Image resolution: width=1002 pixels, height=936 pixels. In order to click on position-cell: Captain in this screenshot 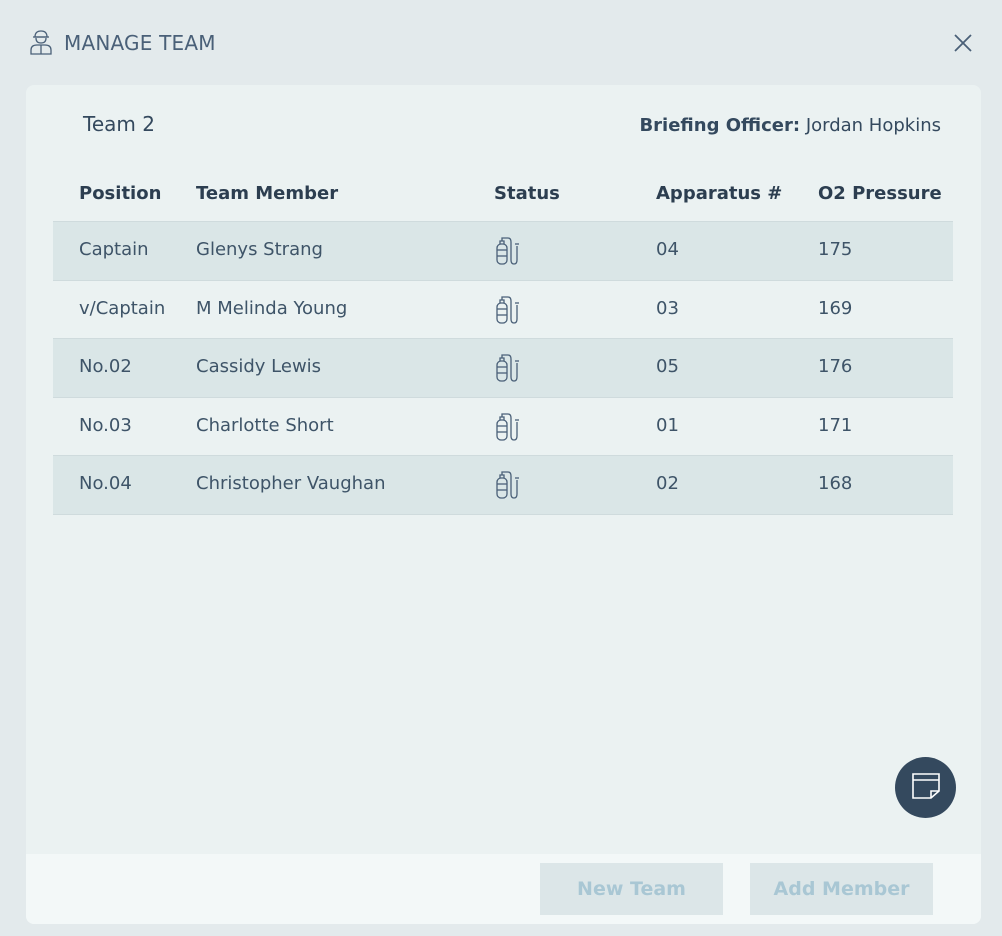, I will do `click(114, 249)`.